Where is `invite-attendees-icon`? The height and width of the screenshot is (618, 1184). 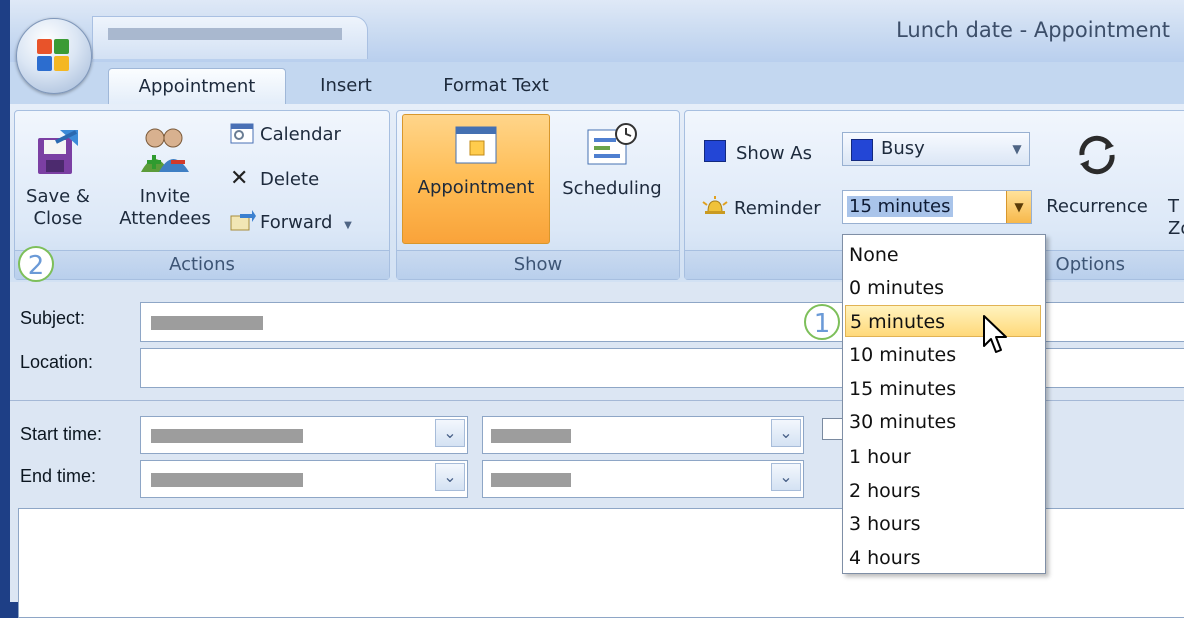
invite-attendees-icon is located at coordinates (165, 150).